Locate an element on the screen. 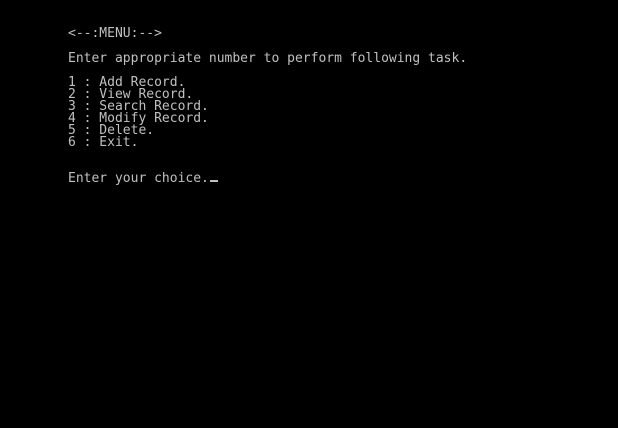 Image resolution: width=618 pixels, height=428 pixels. menu-item-exit: 6 : Exit. is located at coordinates (103, 142).